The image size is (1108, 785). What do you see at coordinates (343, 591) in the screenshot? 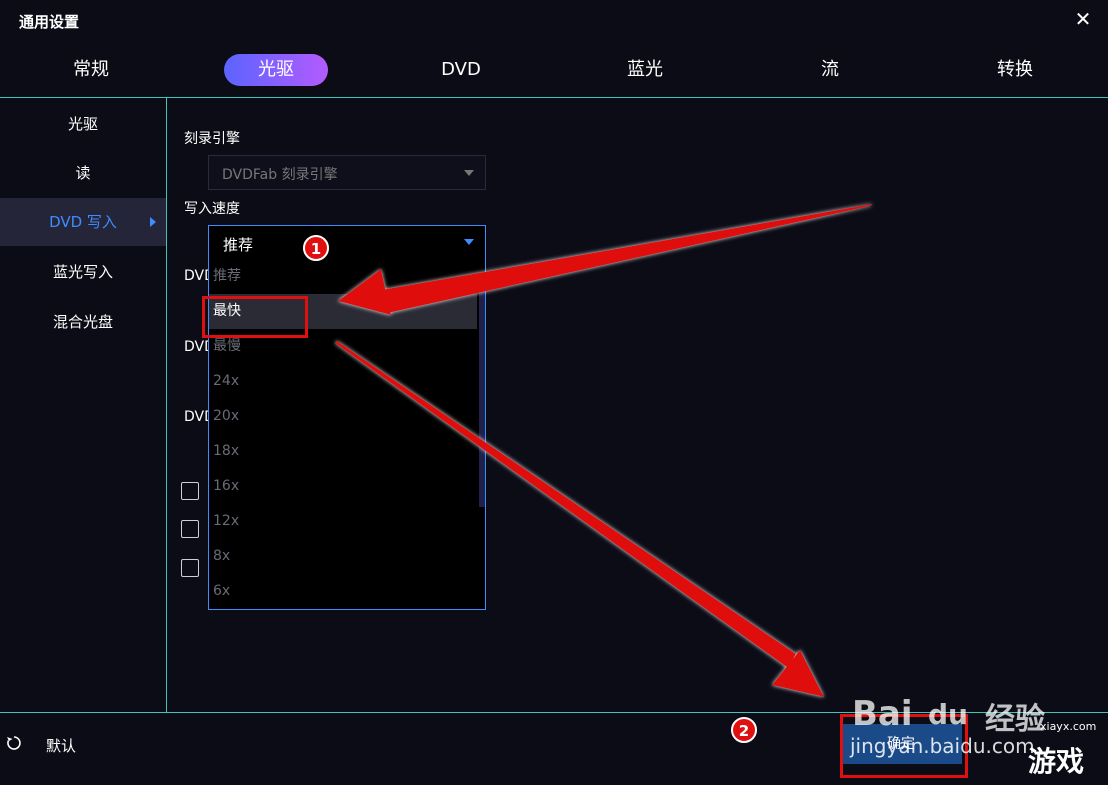
I see `speed-option: 6x` at bounding box center [343, 591].